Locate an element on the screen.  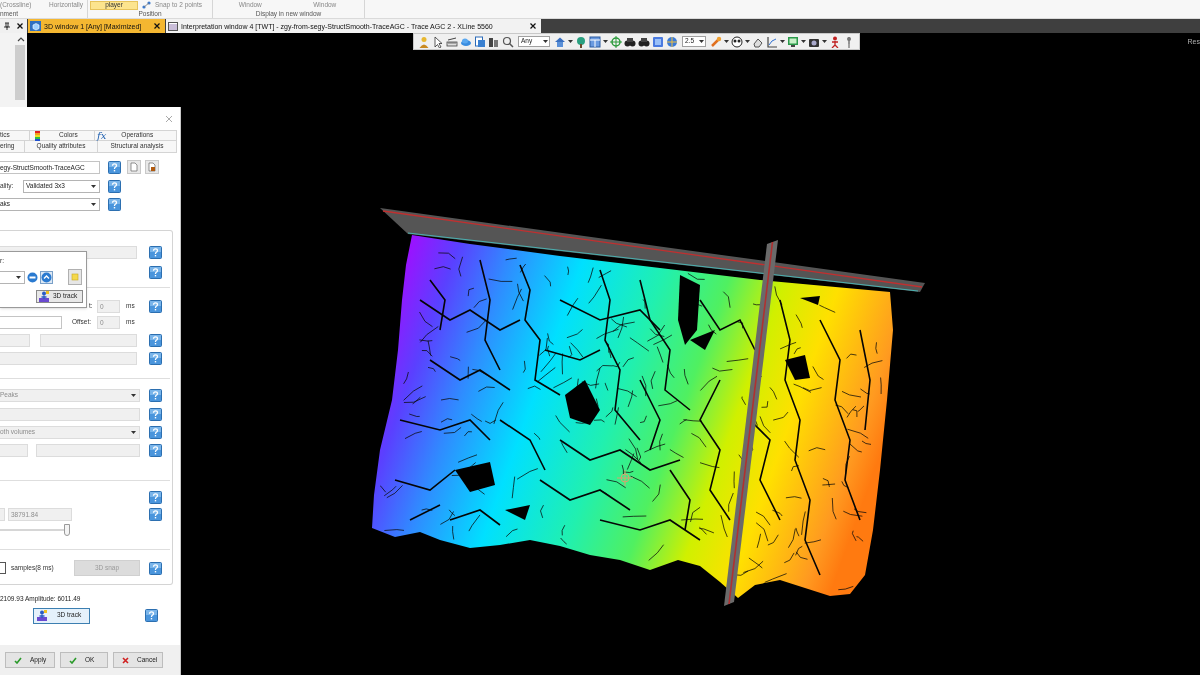
color-scale-icon is located at coordinates (37, 135).